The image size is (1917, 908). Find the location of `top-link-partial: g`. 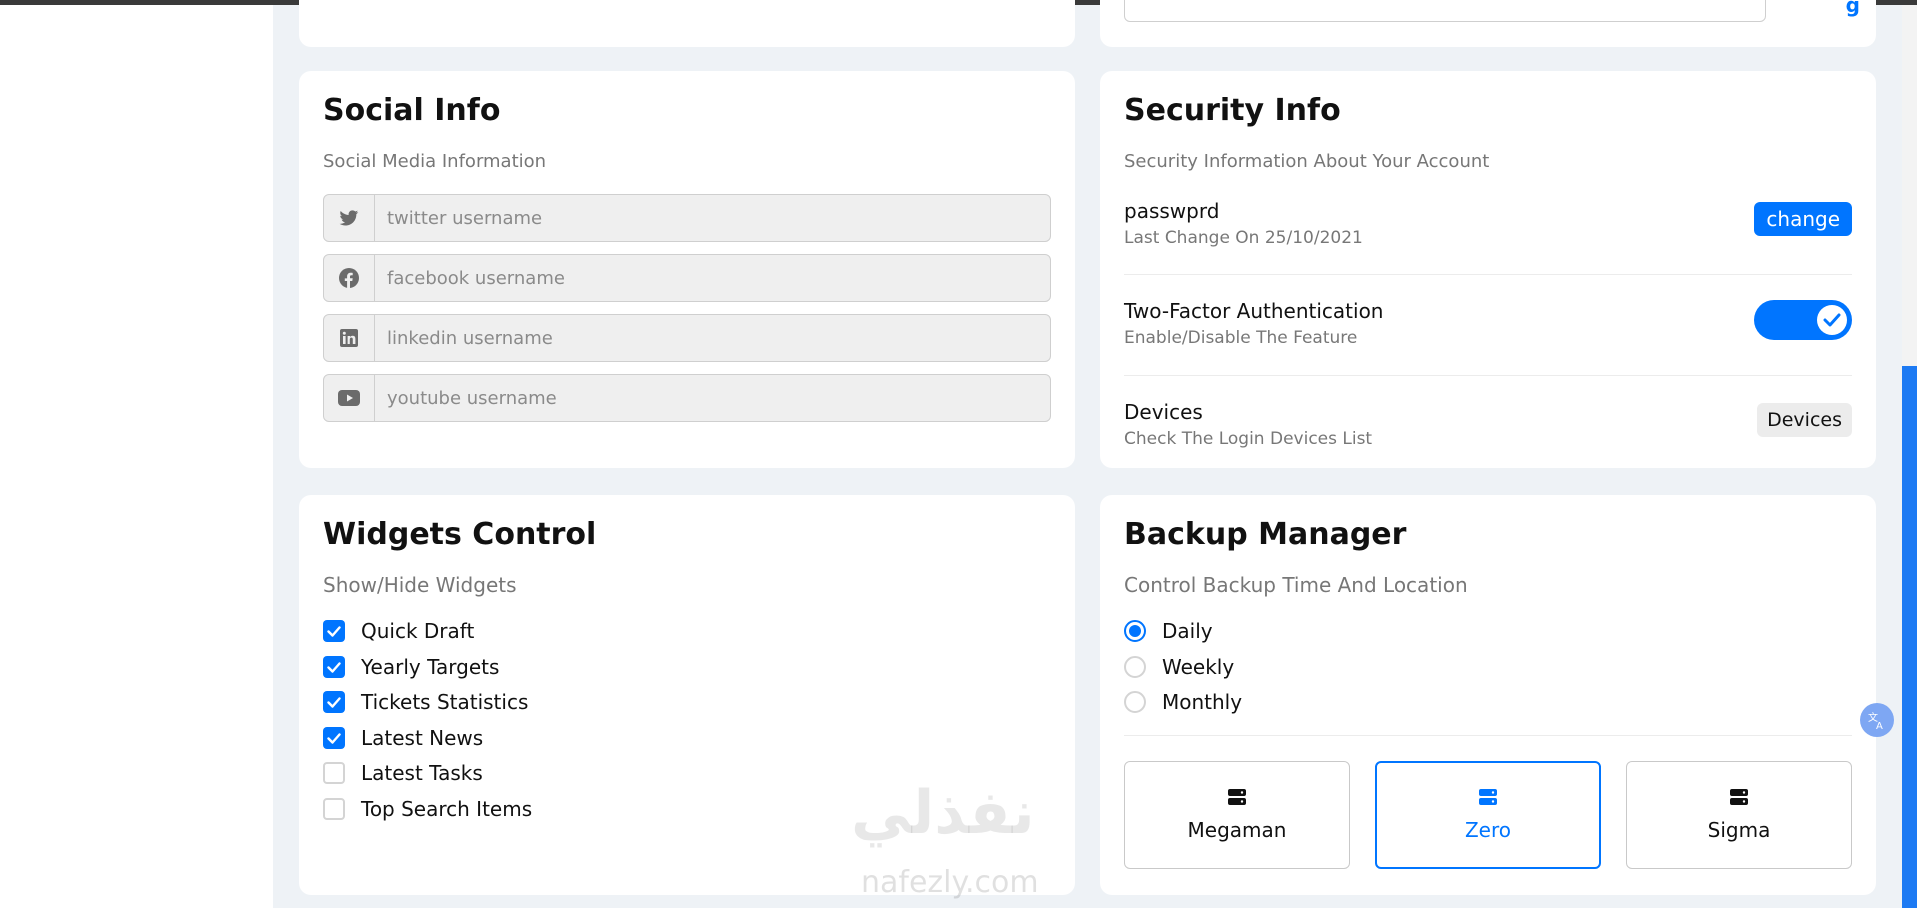

top-link-partial: g is located at coordinates (1853, 8).